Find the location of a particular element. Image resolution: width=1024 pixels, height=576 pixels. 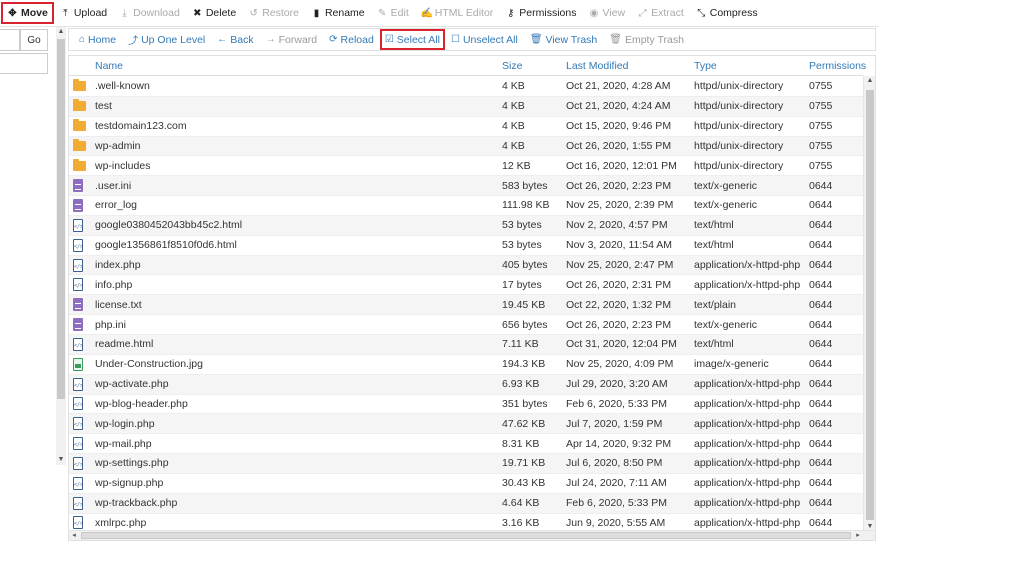

compress-button: ⤡ Compress is located at coordinates (727, 13).